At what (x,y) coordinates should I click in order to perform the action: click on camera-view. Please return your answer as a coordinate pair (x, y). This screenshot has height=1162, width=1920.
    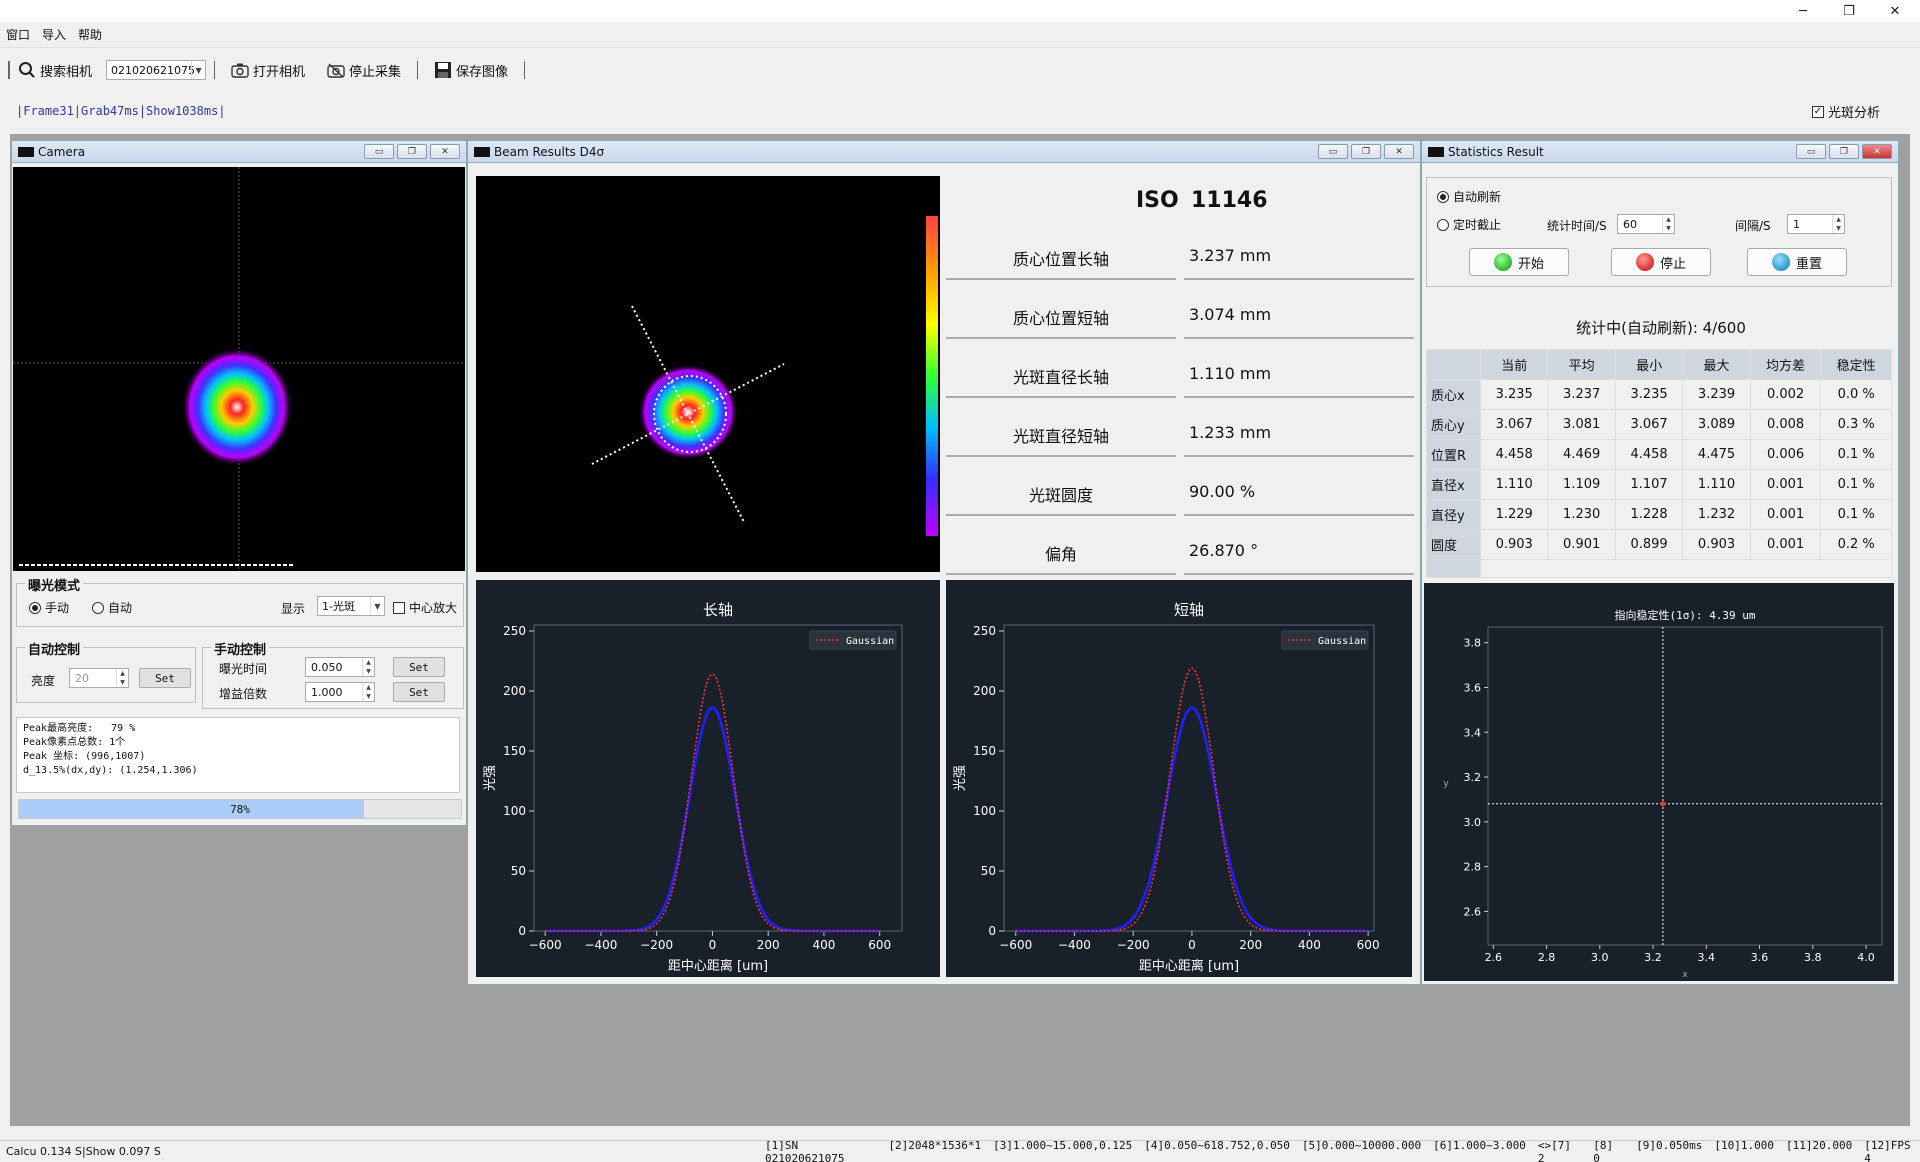
    Looking at the image, I should click on (239, 369).